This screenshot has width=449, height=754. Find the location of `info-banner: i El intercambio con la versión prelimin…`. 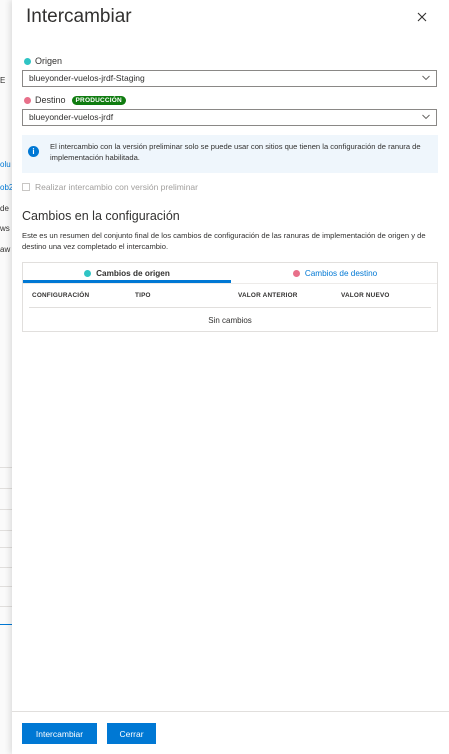

info-banner: i El intercambio con la versión prelimin… is located at coordinates (230, 154).